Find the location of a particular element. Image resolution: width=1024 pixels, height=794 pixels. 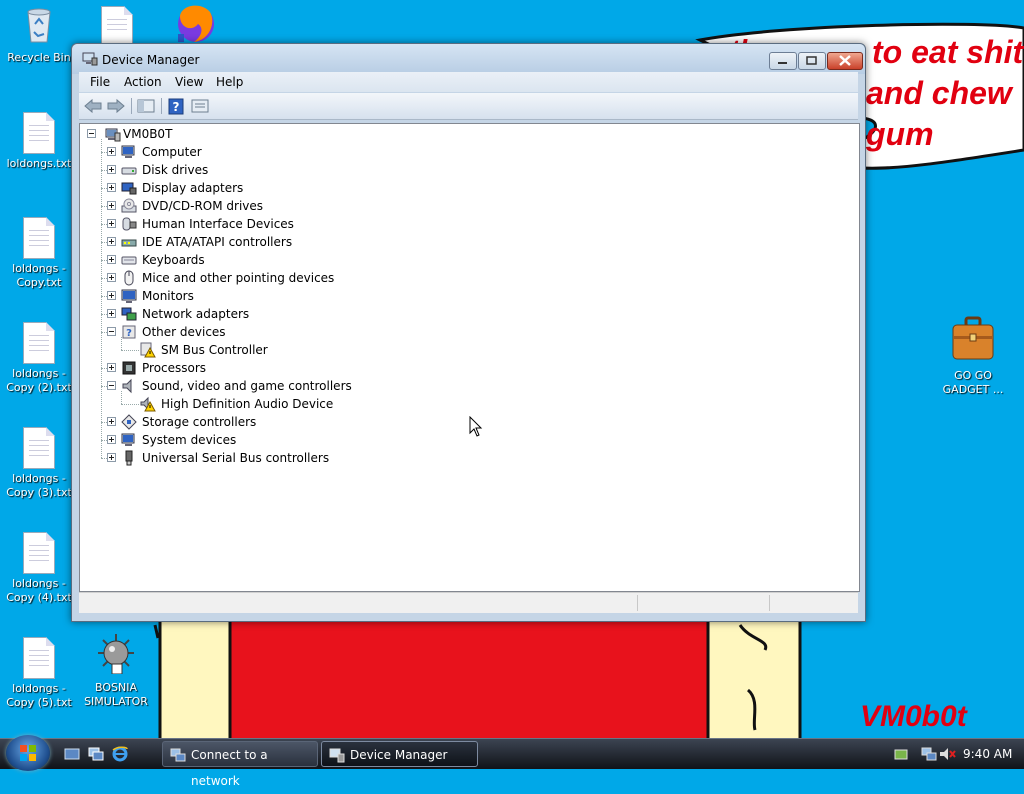

briefcase-icon is located at coordinates (973, 338).